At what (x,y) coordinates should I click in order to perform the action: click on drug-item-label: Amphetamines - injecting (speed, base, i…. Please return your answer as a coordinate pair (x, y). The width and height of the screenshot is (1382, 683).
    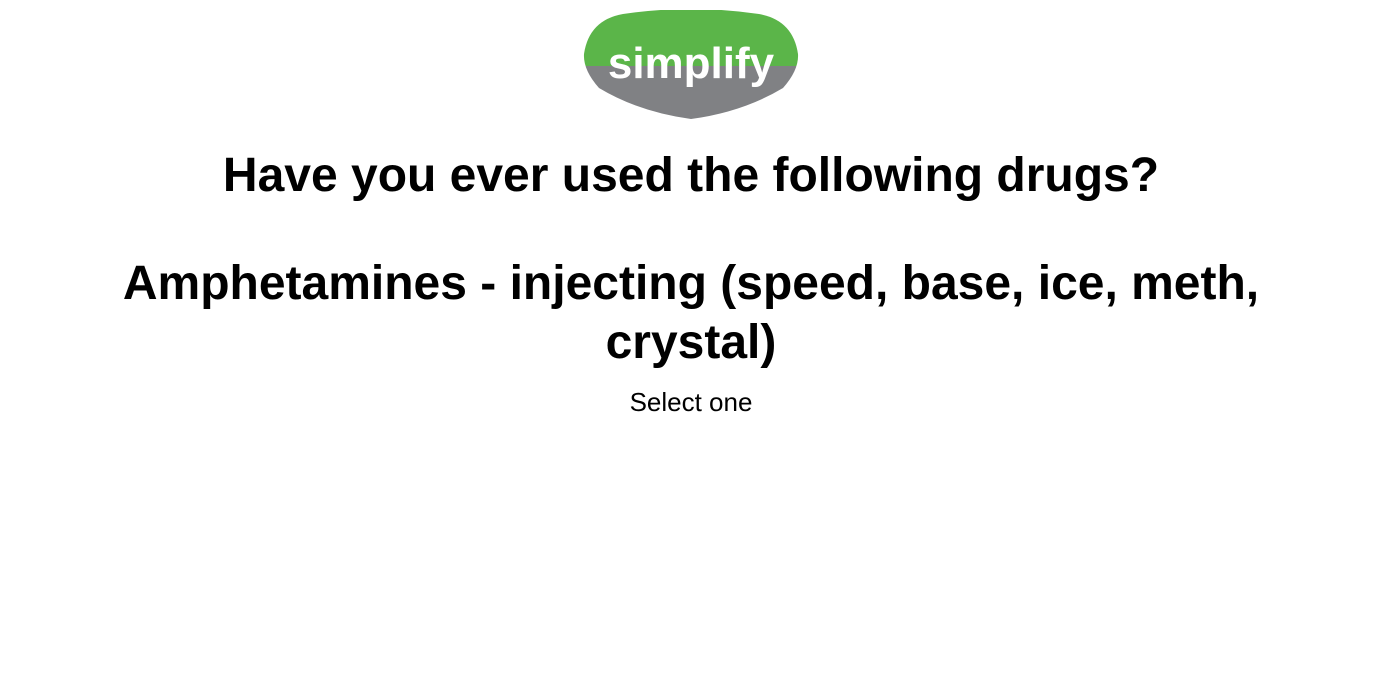
    Looking at the image, I should click on (691, 313).